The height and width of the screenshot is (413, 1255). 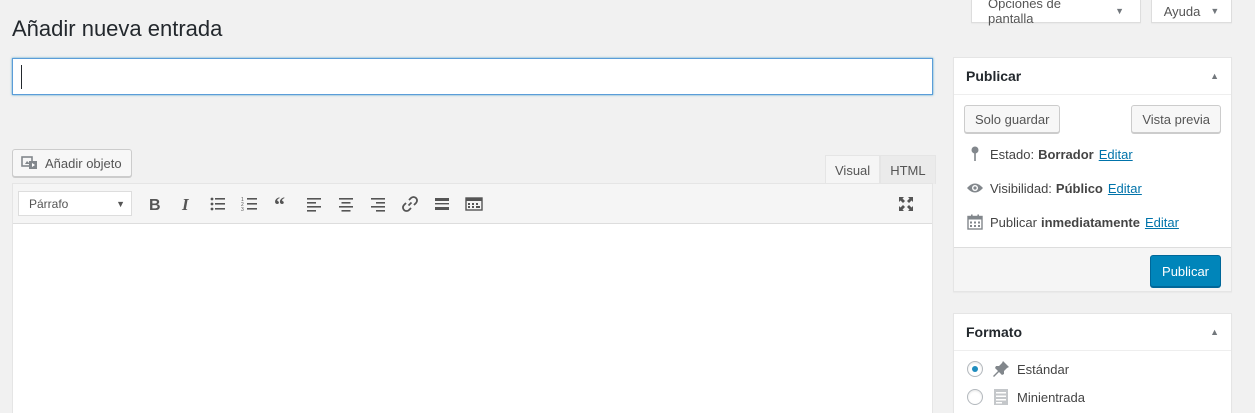 I want to click on read-more-icon, so click(x=442, y=204).